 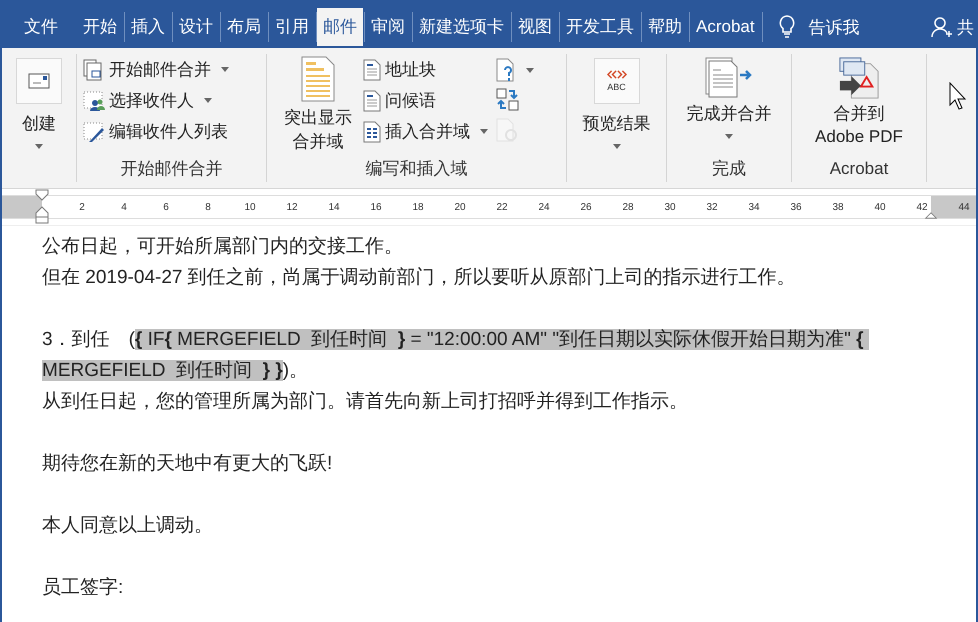 I want to click on ruler-number: 36, so click(x=796, y=207).